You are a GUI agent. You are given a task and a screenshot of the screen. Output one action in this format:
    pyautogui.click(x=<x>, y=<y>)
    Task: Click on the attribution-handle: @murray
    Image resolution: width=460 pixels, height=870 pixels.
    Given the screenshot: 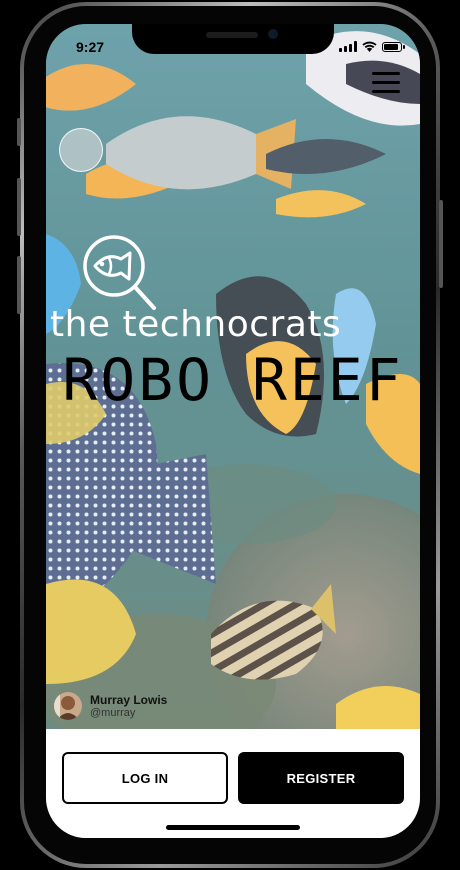 What is the action you would take?
    pyautogui.click(x=113, y=712)
    